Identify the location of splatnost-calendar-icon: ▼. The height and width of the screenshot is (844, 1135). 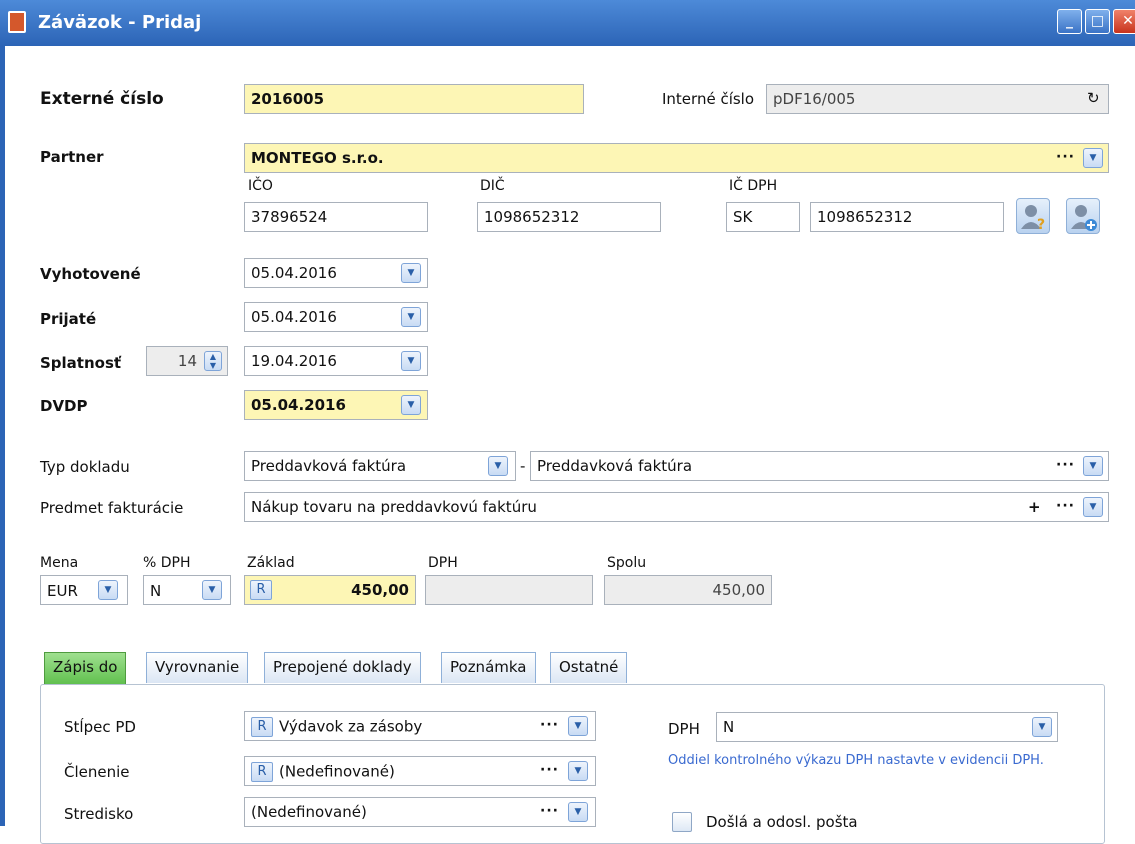
(411, 361).